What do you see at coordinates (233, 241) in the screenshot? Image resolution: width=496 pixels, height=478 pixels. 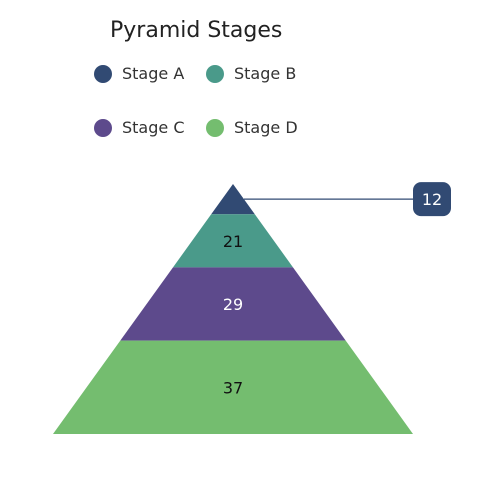 I see `data-label-stage-b: 21` at bounding box center [233, 241].